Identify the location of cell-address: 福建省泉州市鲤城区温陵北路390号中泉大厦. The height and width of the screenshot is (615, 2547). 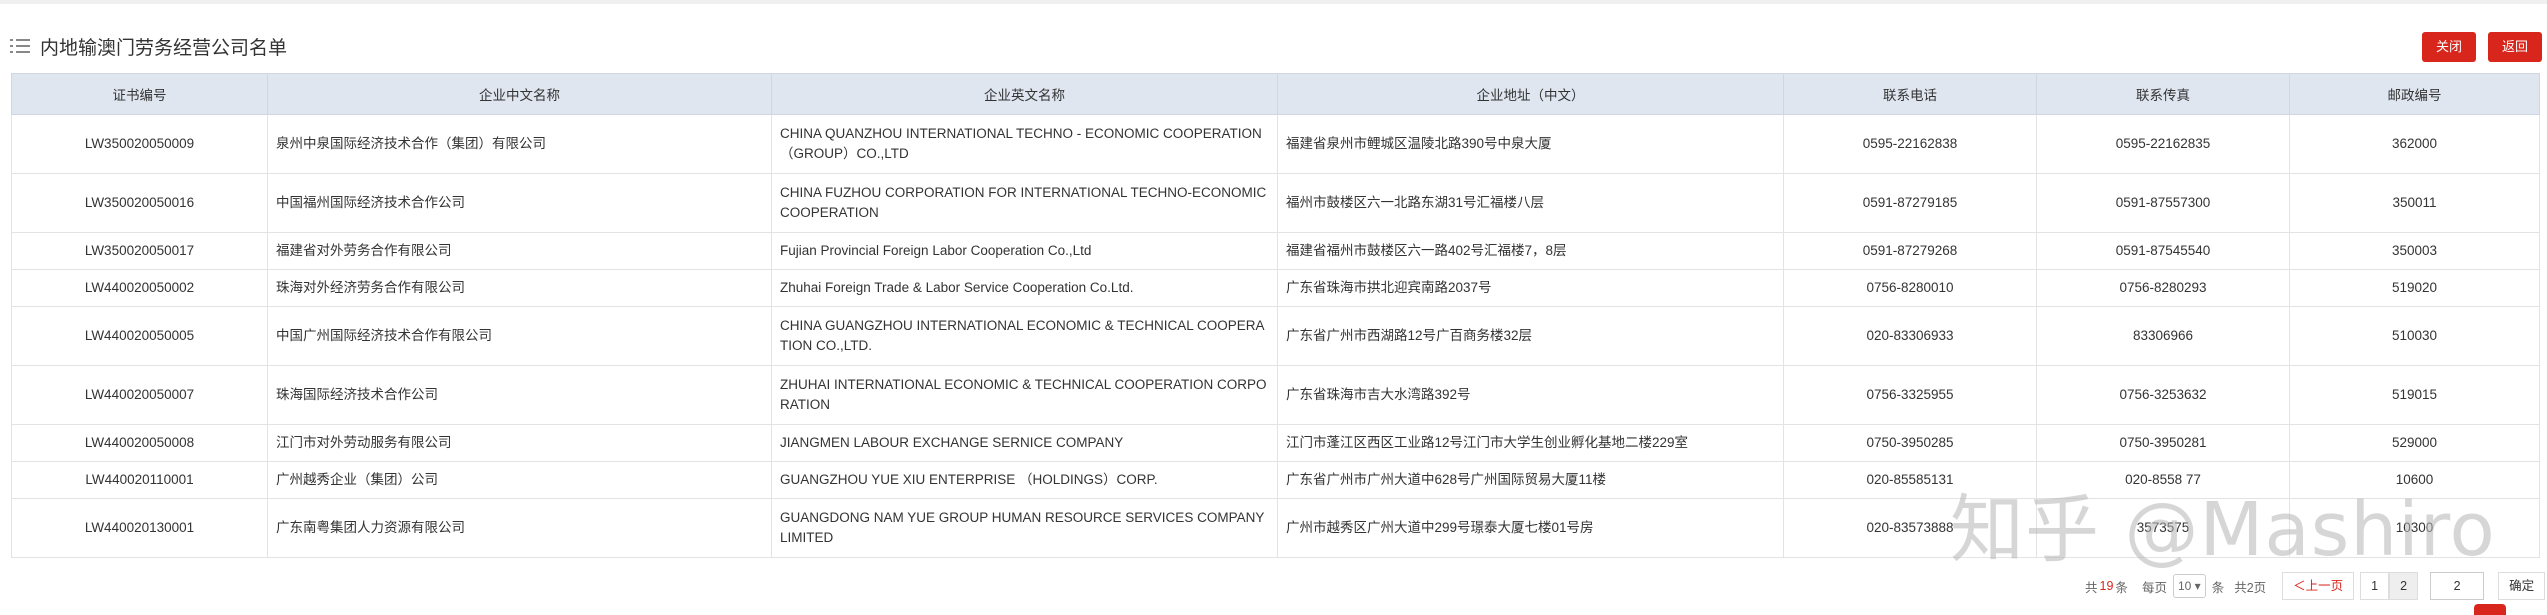
(1530, 144).